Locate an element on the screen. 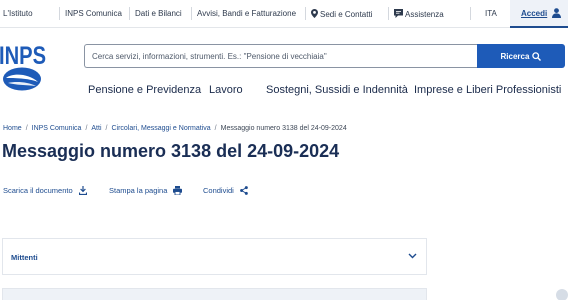 The height and width of the screenshot is (300, 568). chevron-down-icon is located at coordinates (412, 256).